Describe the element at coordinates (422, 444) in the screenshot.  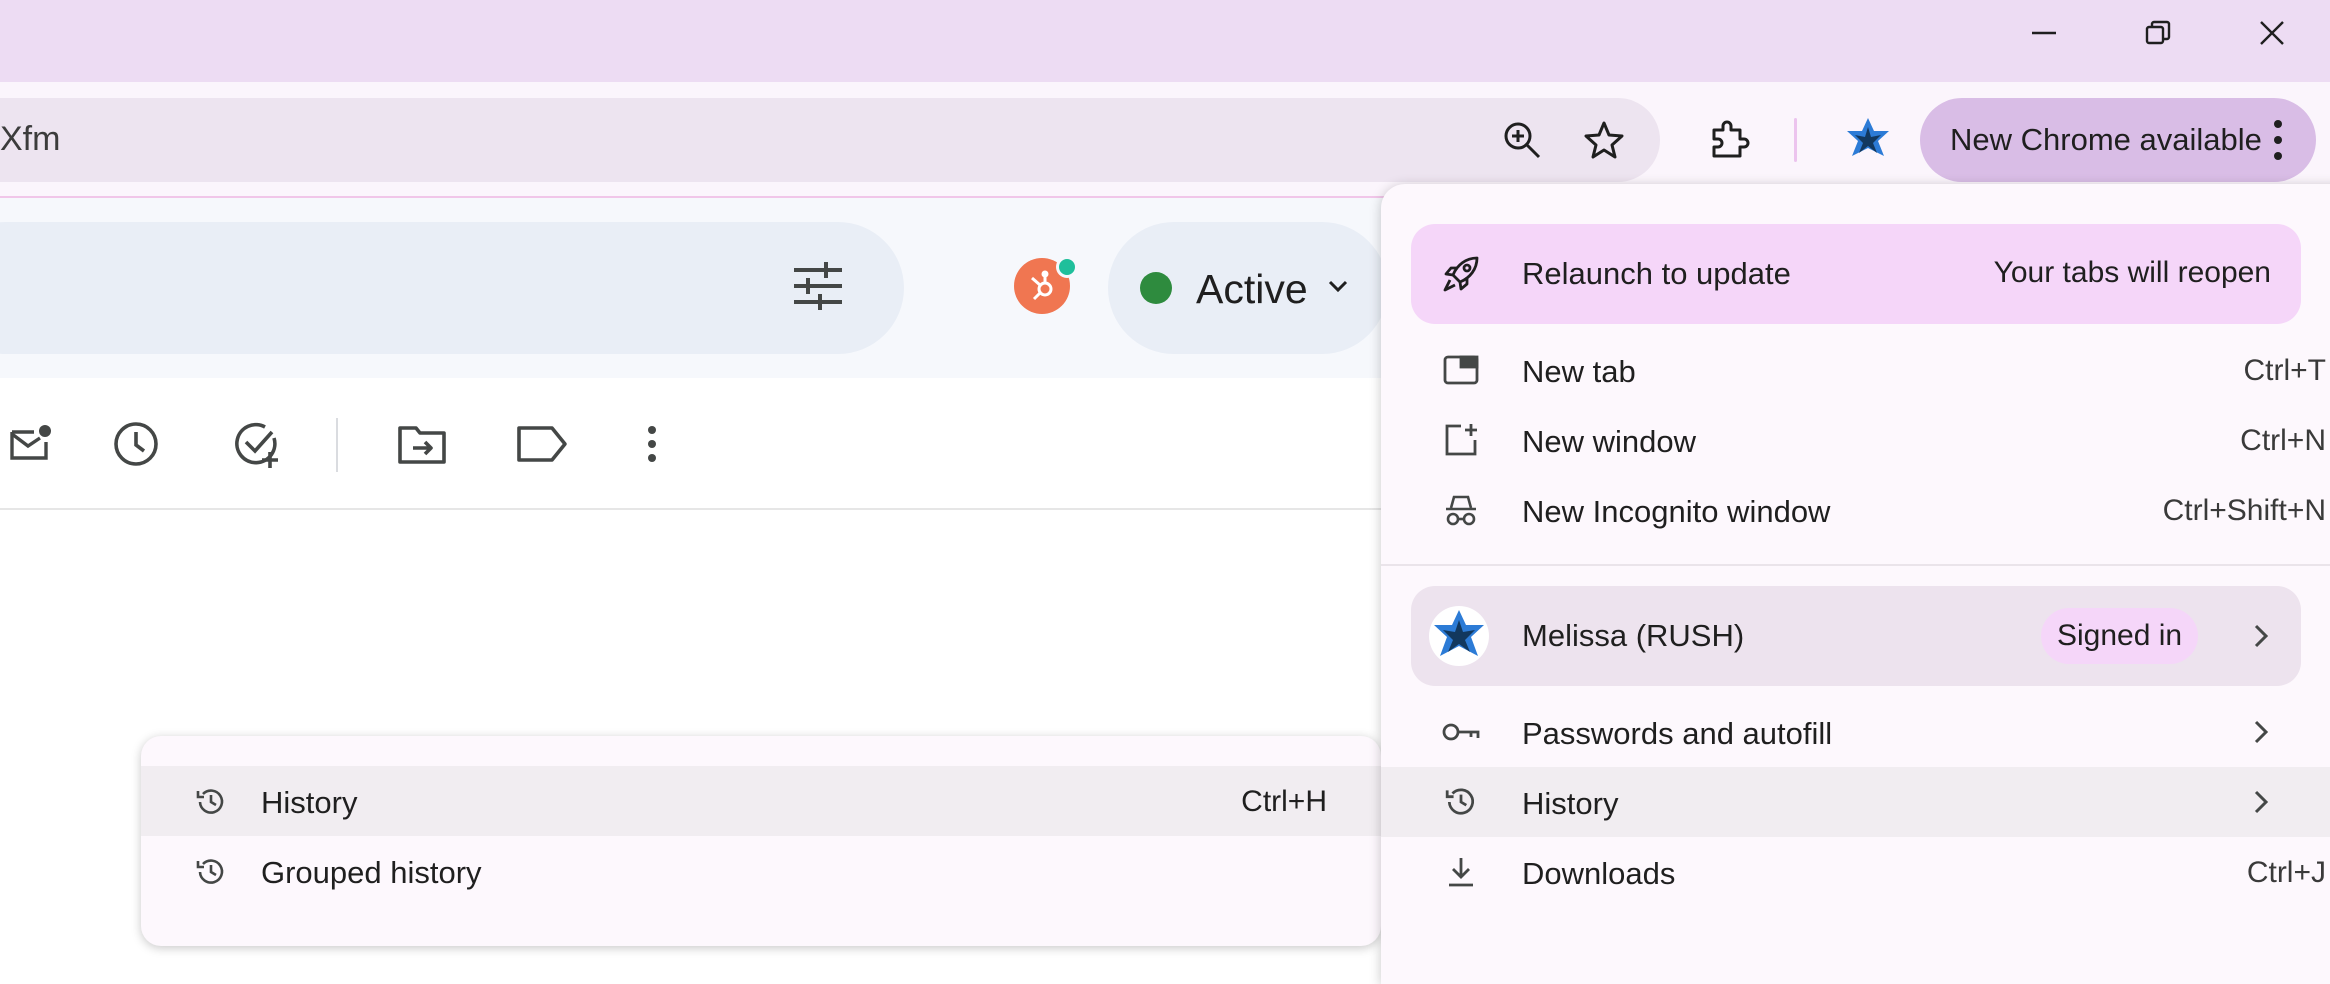
I see `move-to-folder-icon` at that location.